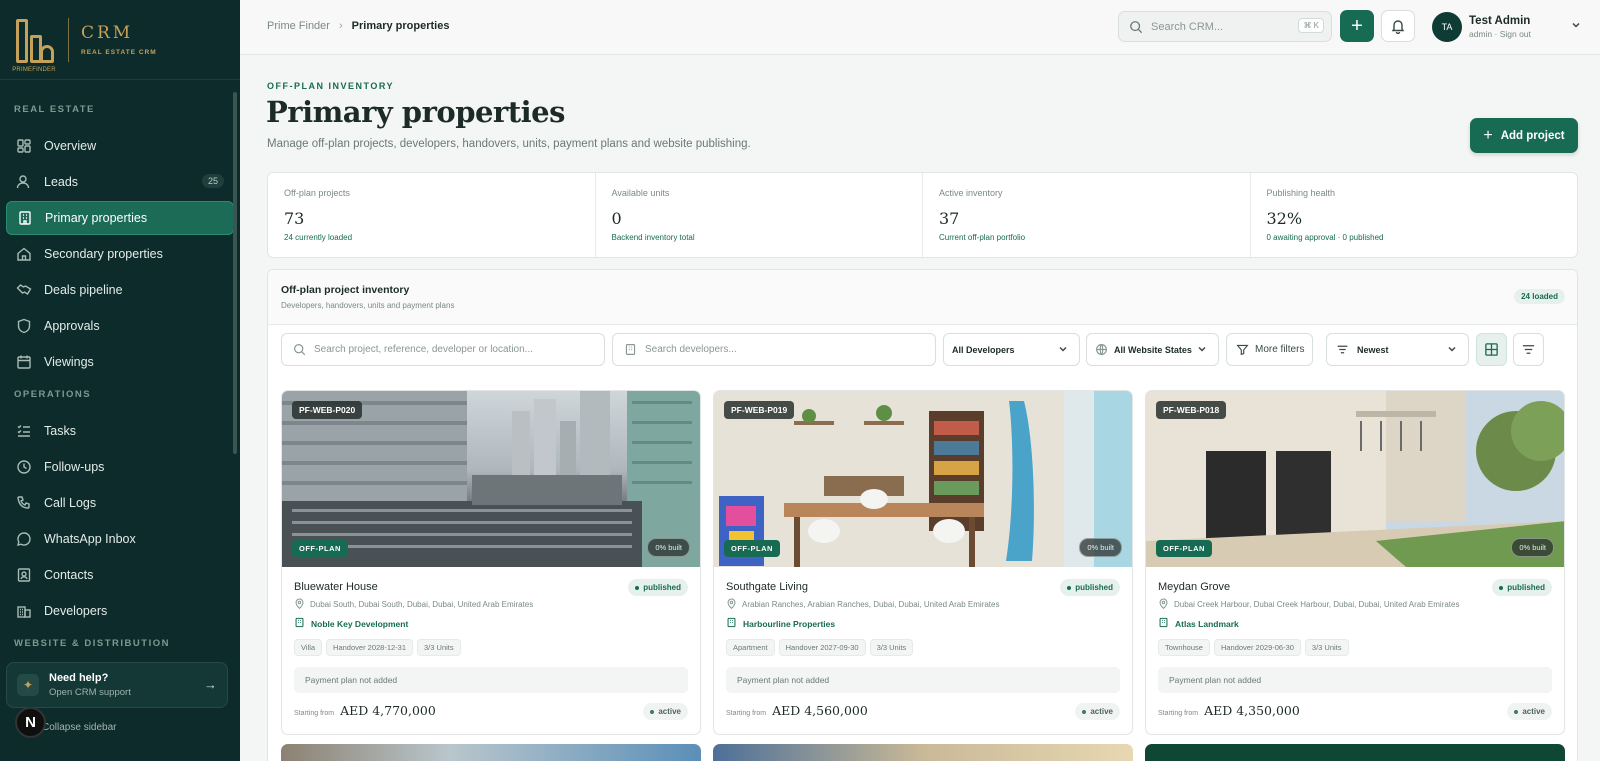  Describe the element at coordinates (1500, 21) in the screenshot. I see `user-name: Test Admin` at that location.